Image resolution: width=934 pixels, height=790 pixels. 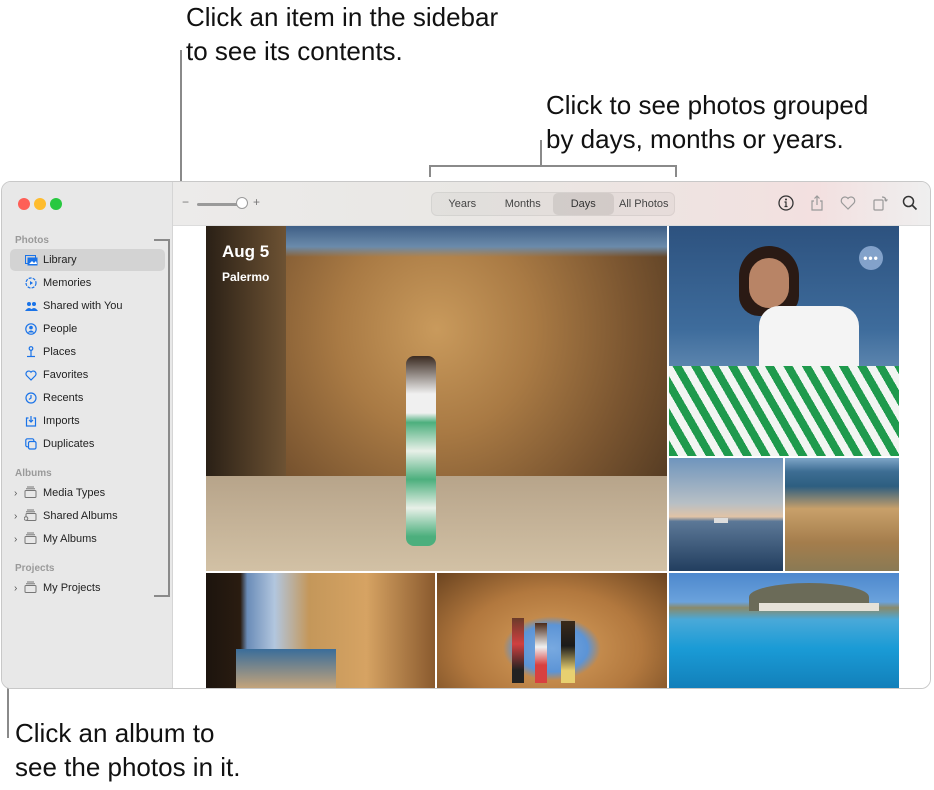 What do you see at coordinates (462, 204) in the screenshot?
I see `tab-years: Years` at bounding box center [462, 204].